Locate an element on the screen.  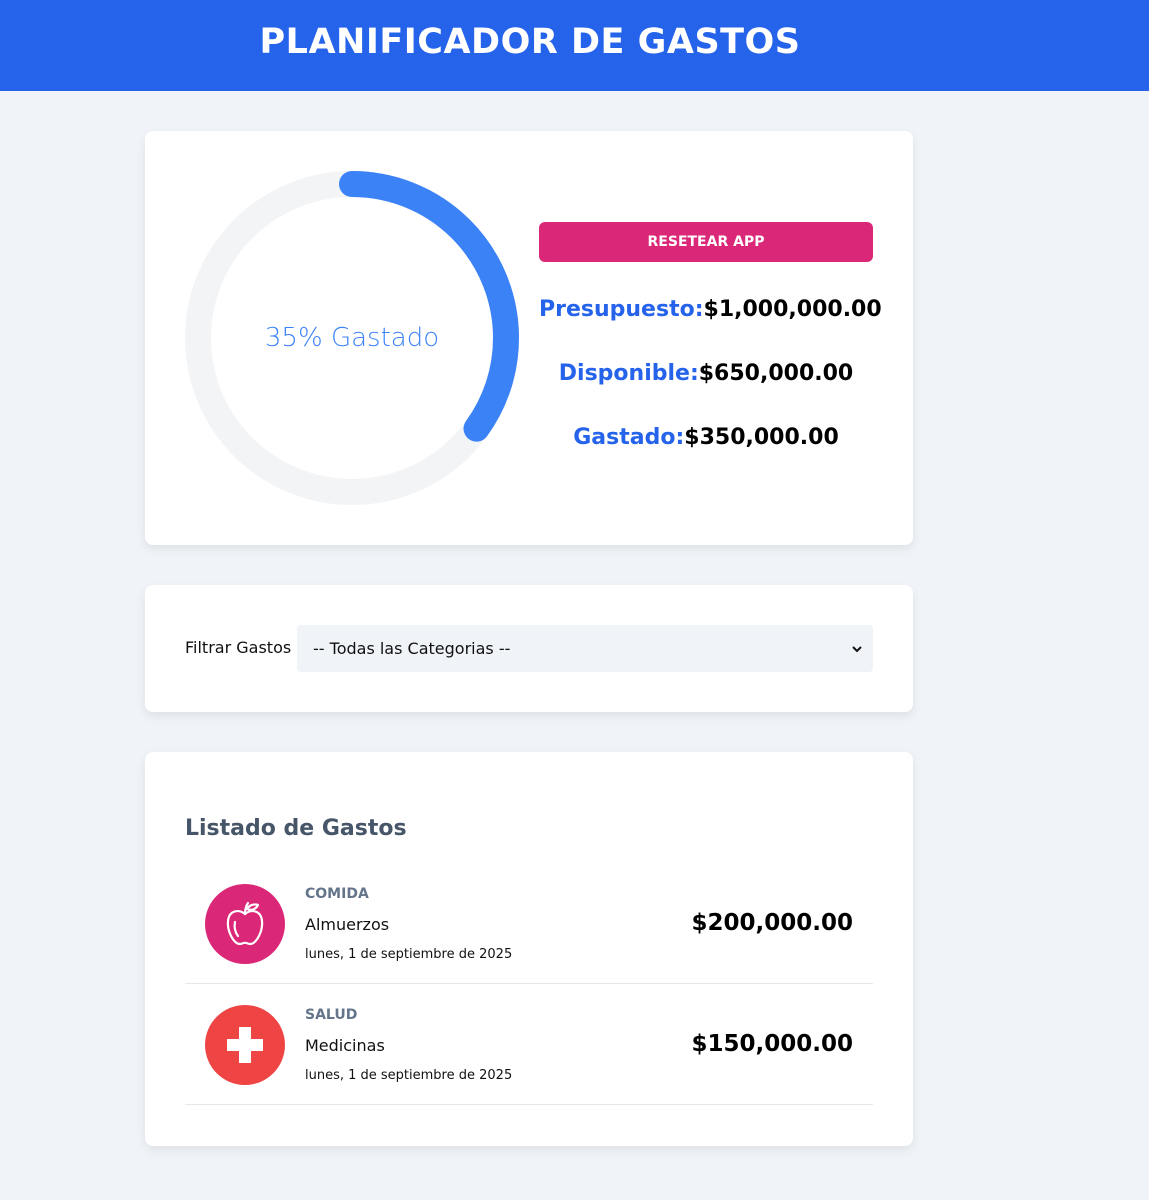
stat-gastado: Gastado:$350,000.00 is located at coordinates (706, 437).